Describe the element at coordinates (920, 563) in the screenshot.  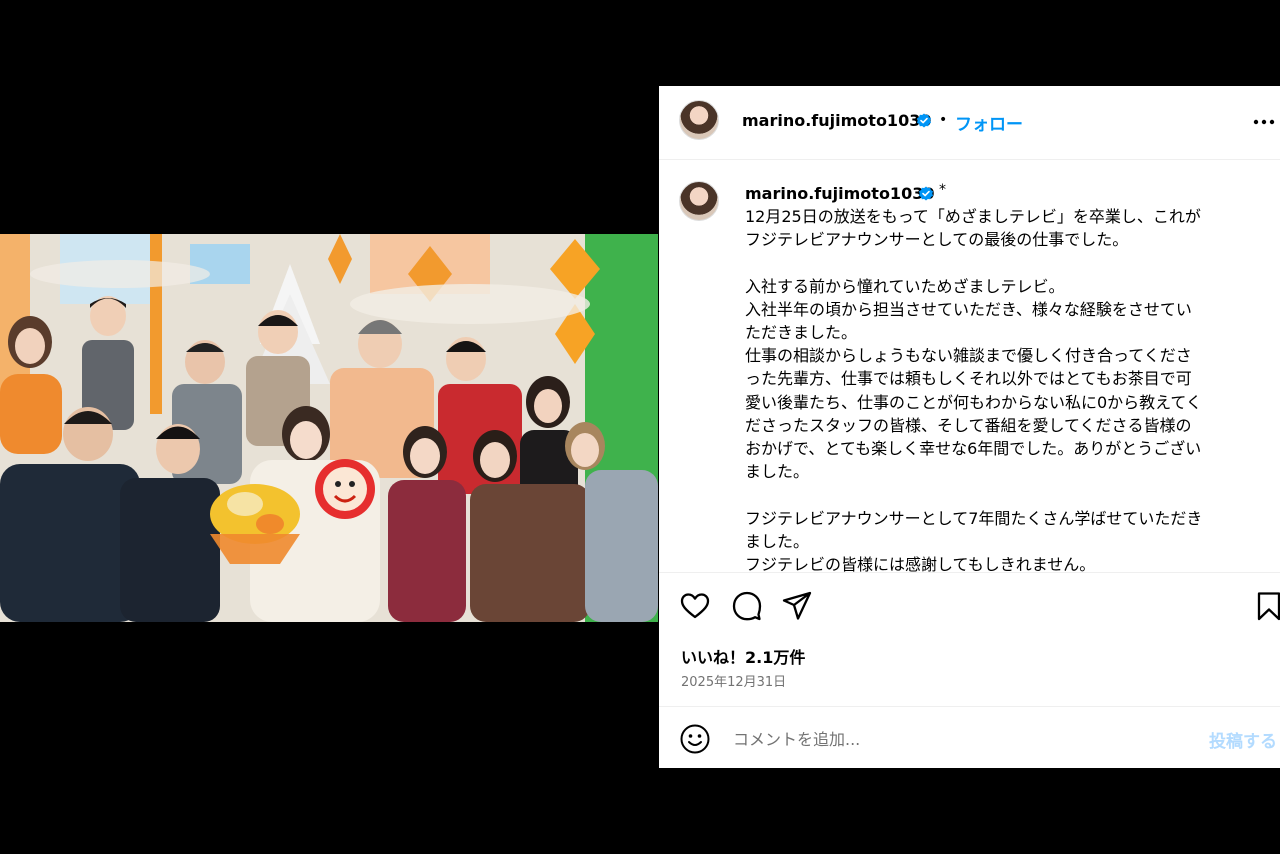
I see `caption-line: フジテレビの皆様には感謝してもしきれません。` at that location.